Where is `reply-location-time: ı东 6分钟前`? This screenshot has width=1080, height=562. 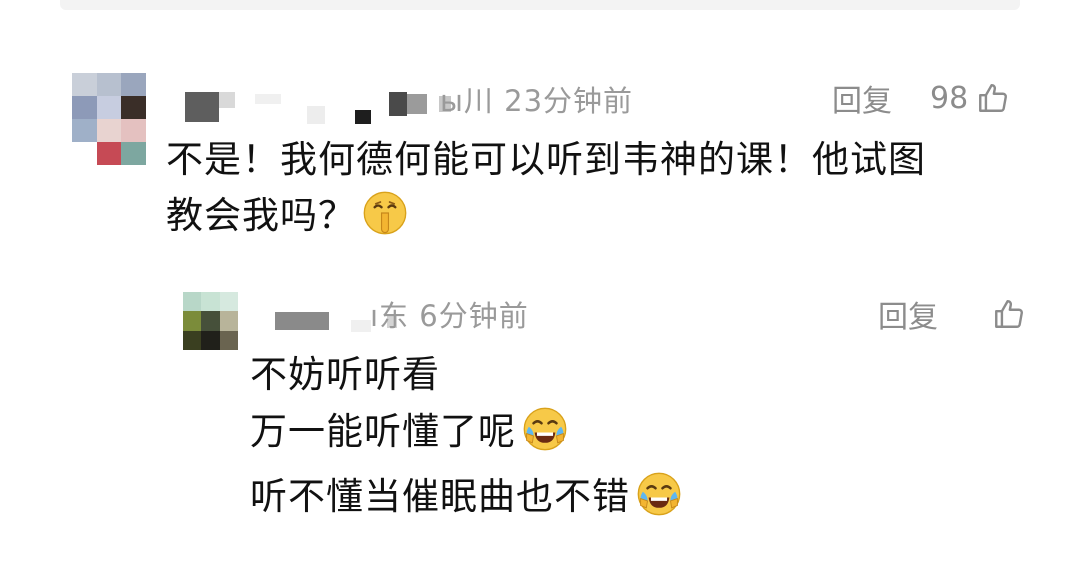 reply-location-time: ı东 6分钟前 is located at coordinates (449, 316).